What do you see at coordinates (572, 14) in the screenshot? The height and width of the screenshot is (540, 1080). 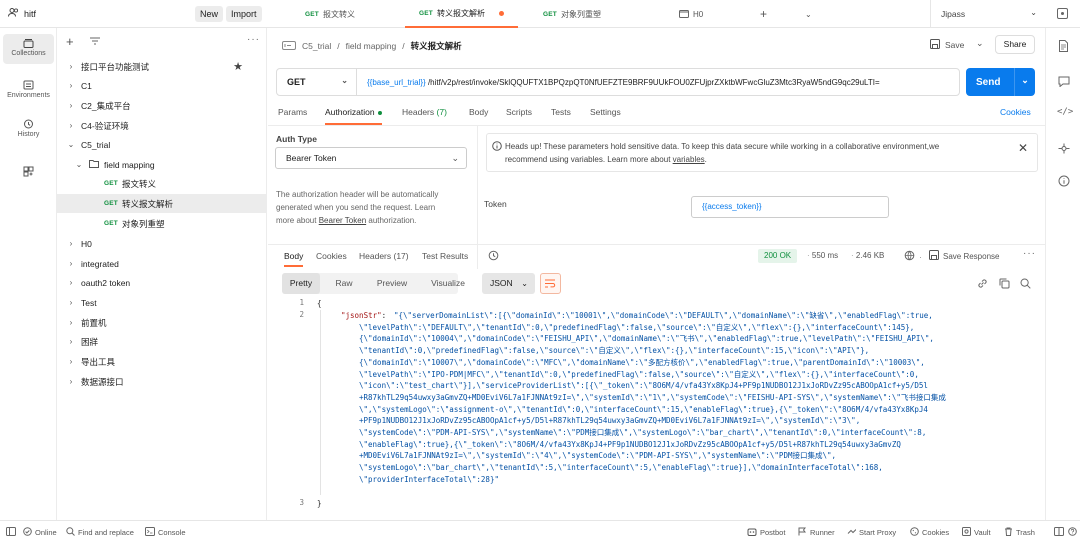 I see `tab-request-3: GET 对象列重塑` at bounding box center [572, 14].